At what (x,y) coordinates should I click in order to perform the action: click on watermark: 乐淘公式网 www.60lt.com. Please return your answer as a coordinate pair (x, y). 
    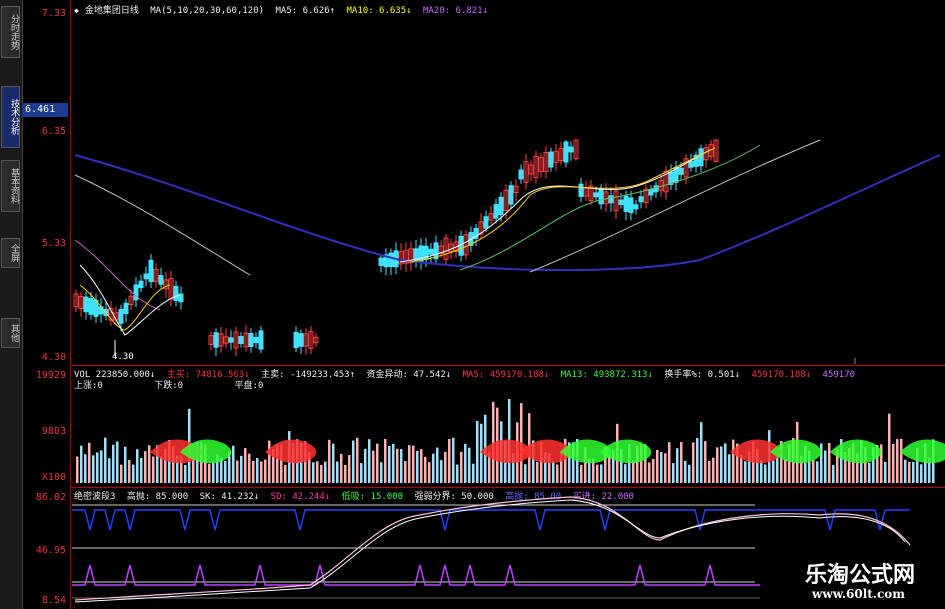
    Looking at the image, I should click on (860, 581).